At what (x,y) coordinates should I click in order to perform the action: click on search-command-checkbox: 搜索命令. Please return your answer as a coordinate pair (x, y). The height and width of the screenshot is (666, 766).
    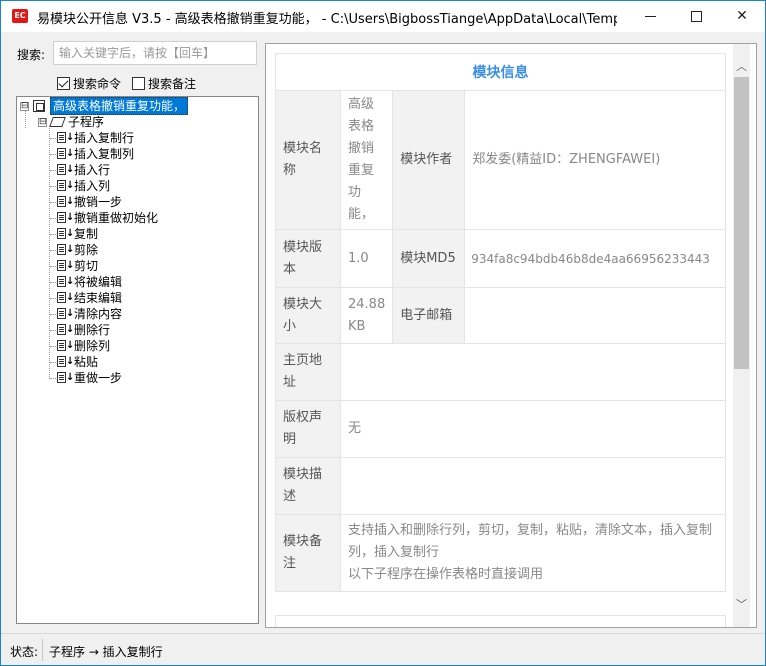
    Looking at the image, I should click on (89, 83).